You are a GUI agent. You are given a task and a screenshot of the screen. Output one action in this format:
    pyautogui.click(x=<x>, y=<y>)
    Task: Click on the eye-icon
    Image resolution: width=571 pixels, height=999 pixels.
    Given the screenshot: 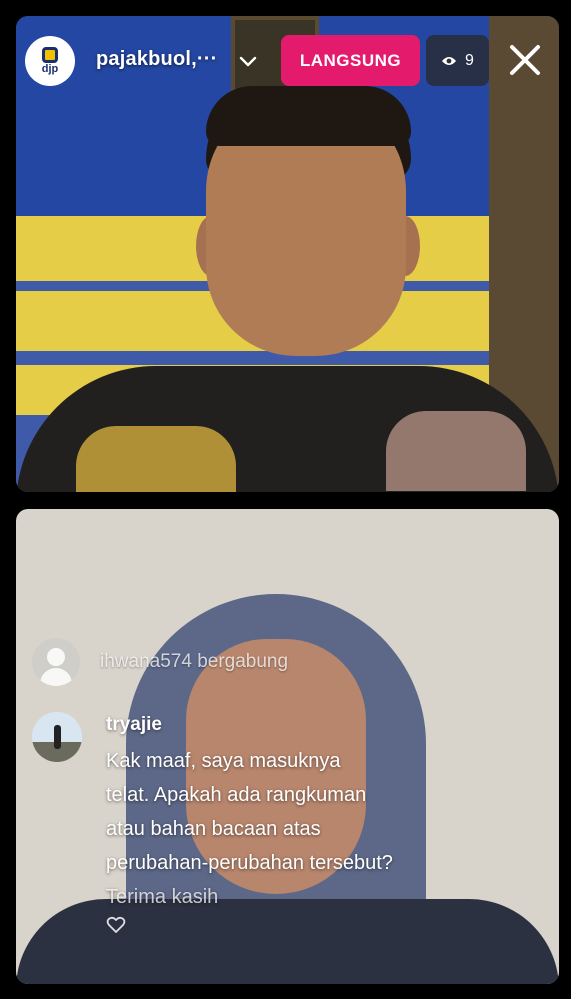 What is the action you would take?
    pyautogui.click(x=449, y=60)
    